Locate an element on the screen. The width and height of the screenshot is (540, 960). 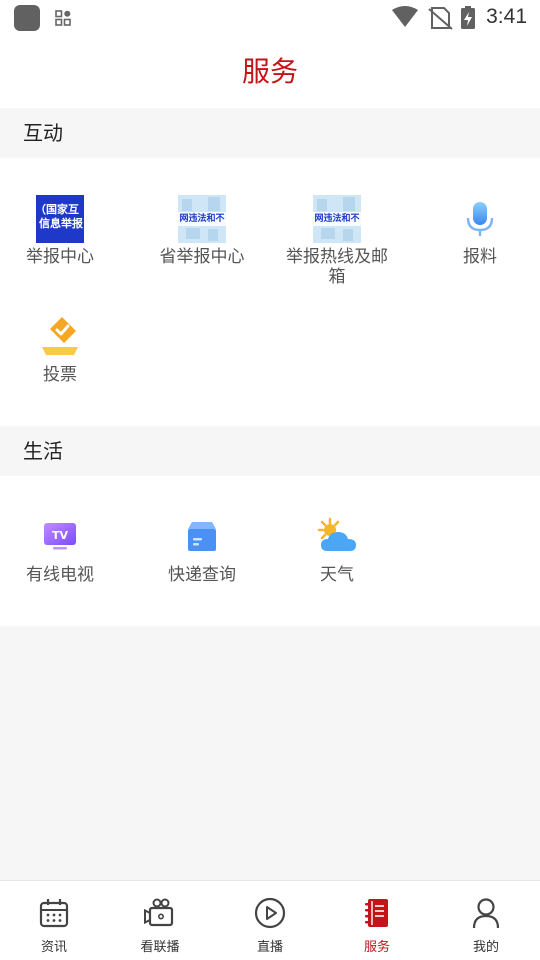
section-title-interaction: 互动 is located at coordinates (270, 133).